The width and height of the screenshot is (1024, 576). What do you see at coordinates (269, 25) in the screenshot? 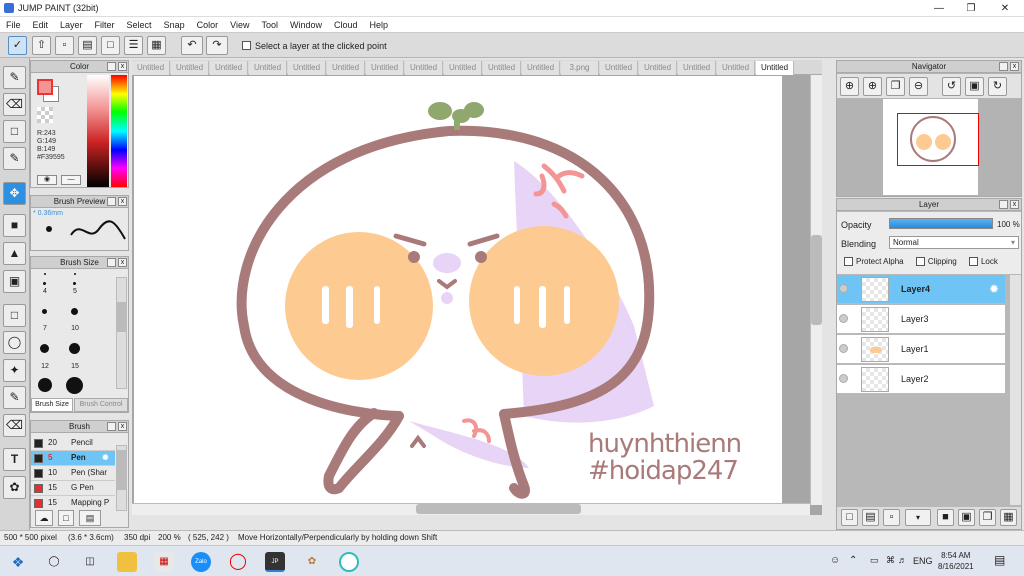
I see `menu-tool: Tool` at bounding box center [269, 25].